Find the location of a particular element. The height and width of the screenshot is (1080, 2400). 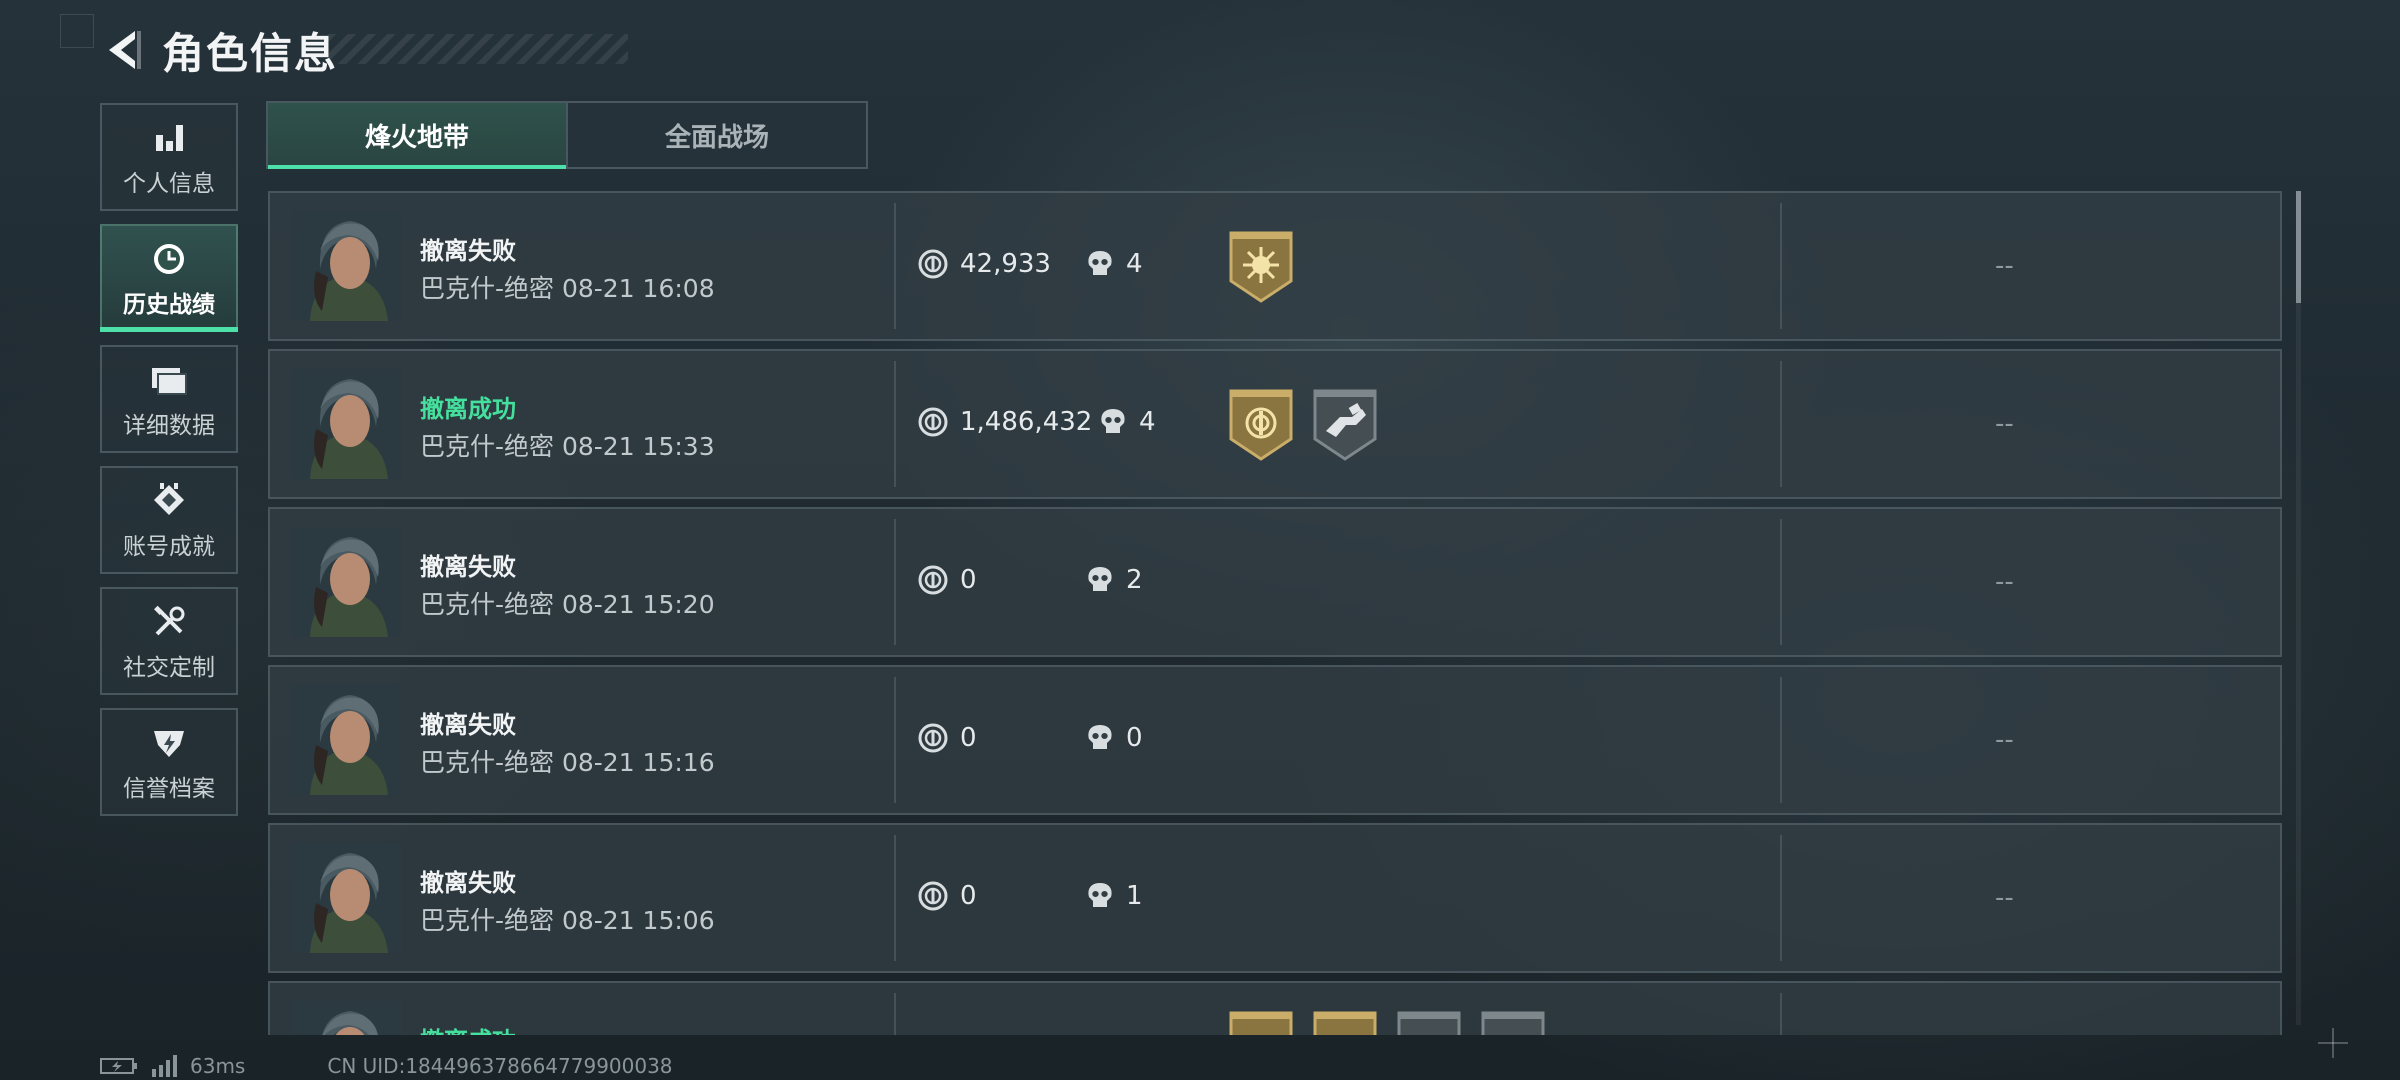

battery-icon is located at coordinates (118, 1066).